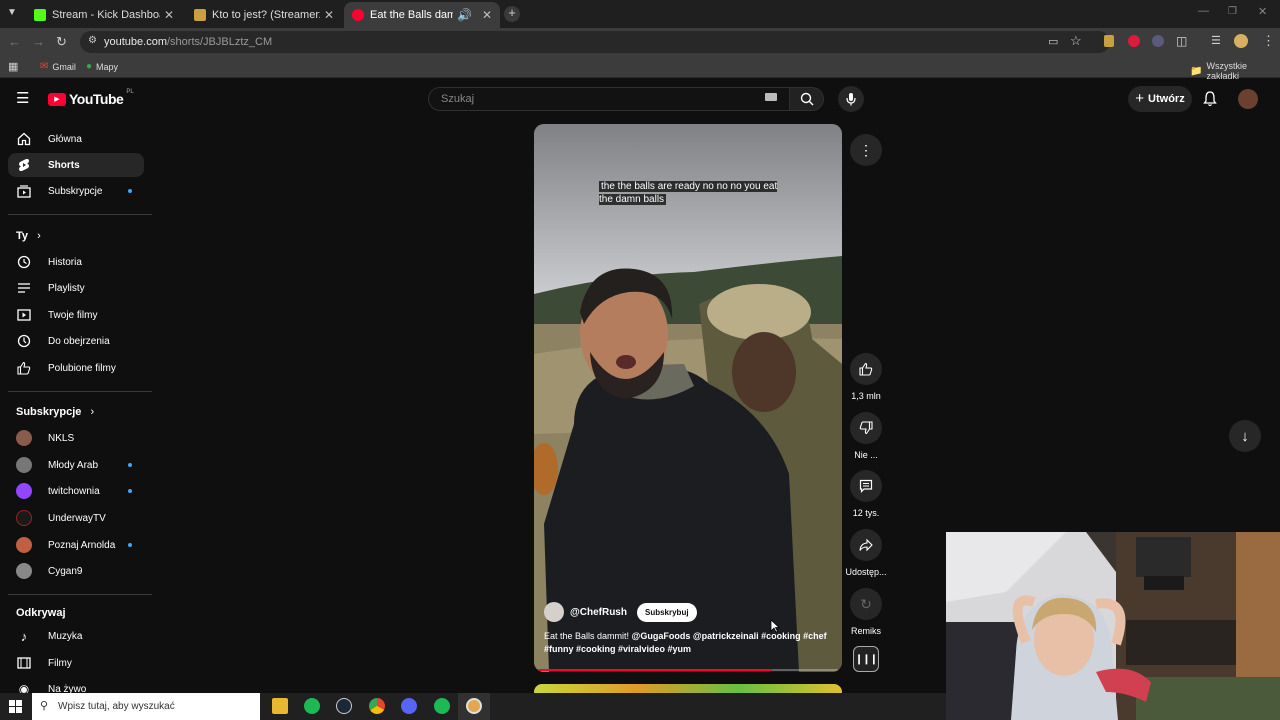 The height and width of the screenshot is (720, 1280). What do you see at coordinates (1113, 626) in the screenshot?
I see `webcam-frame` at bounding box center [1113, 626].